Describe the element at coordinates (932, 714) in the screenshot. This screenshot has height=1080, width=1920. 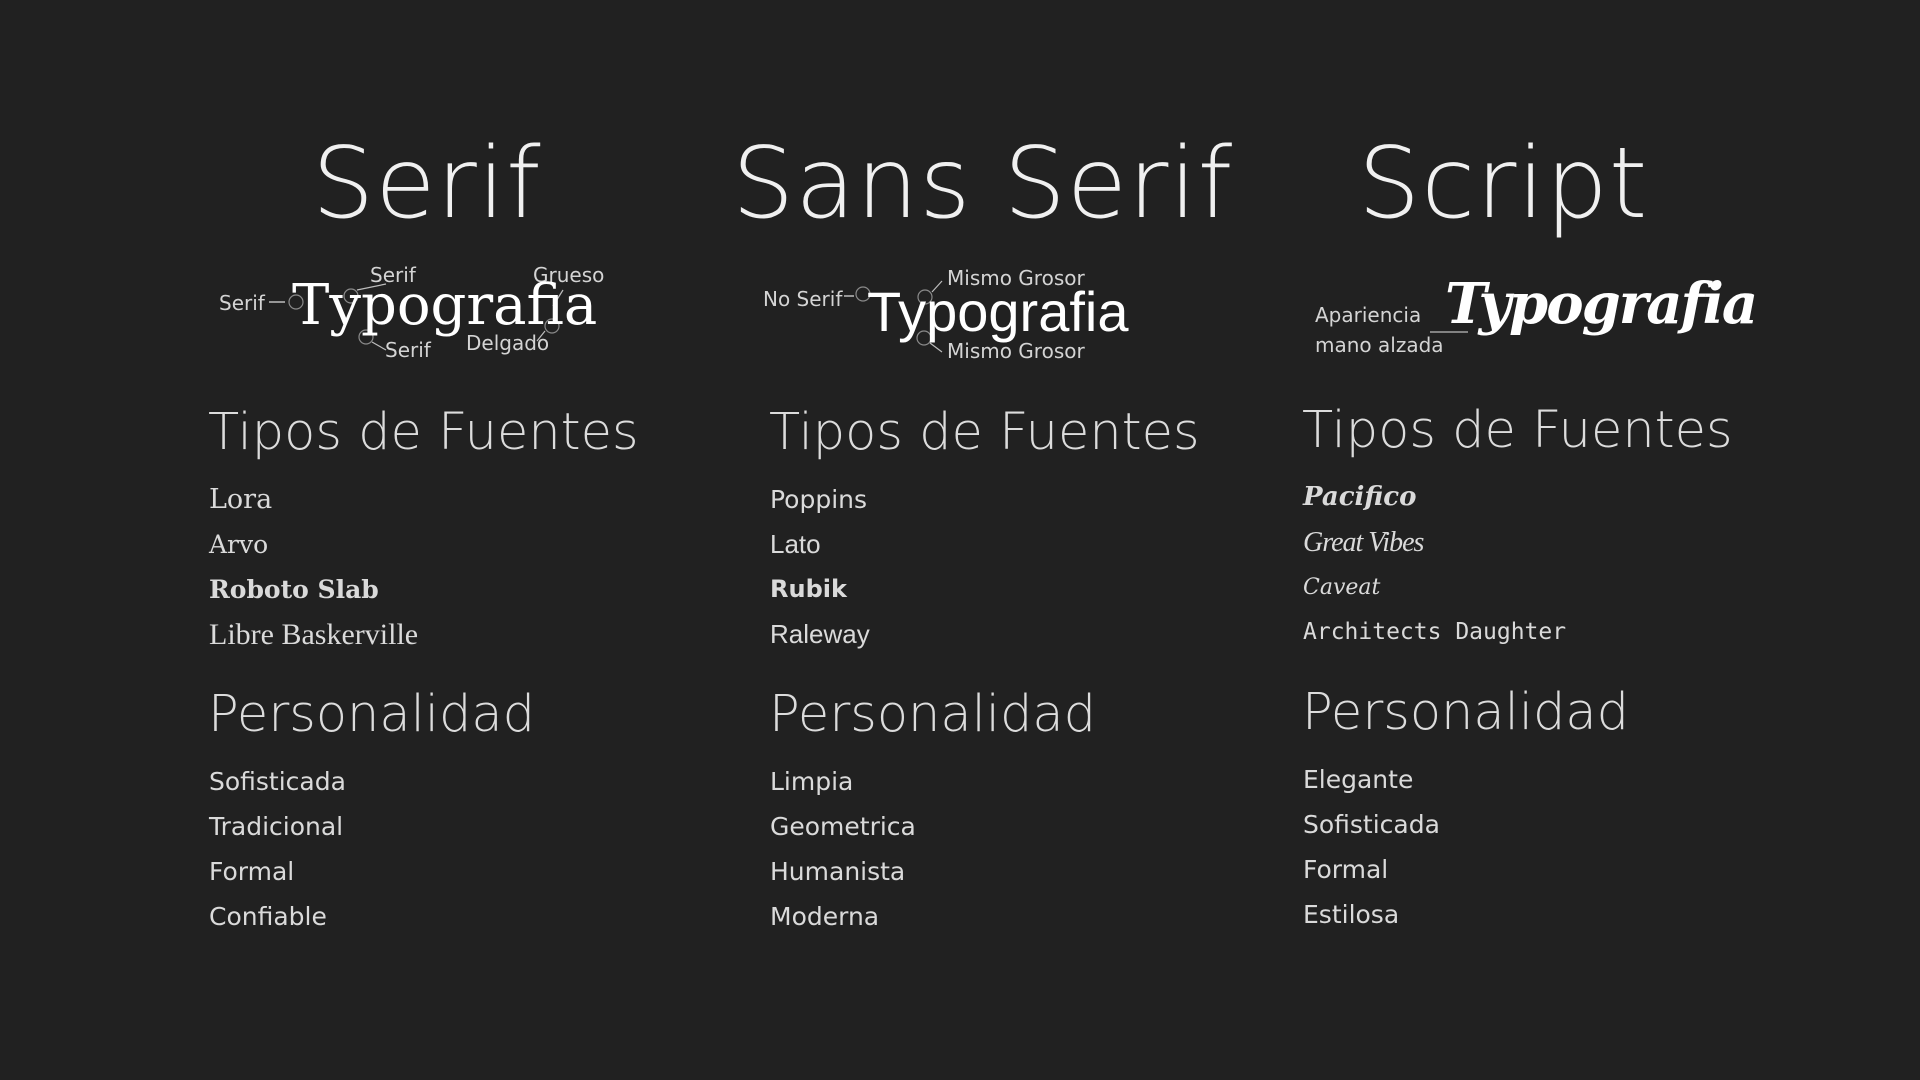
I see `sans-personality-heading: Personalidad` at that location.